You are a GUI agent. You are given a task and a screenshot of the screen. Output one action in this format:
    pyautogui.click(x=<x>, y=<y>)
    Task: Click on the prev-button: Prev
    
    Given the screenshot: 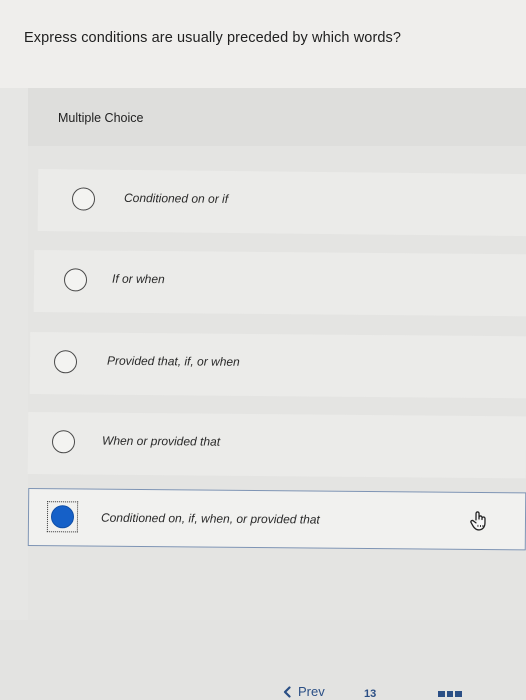 What is the action you would take?
    pyautogui.click(x=303, y=691)
    